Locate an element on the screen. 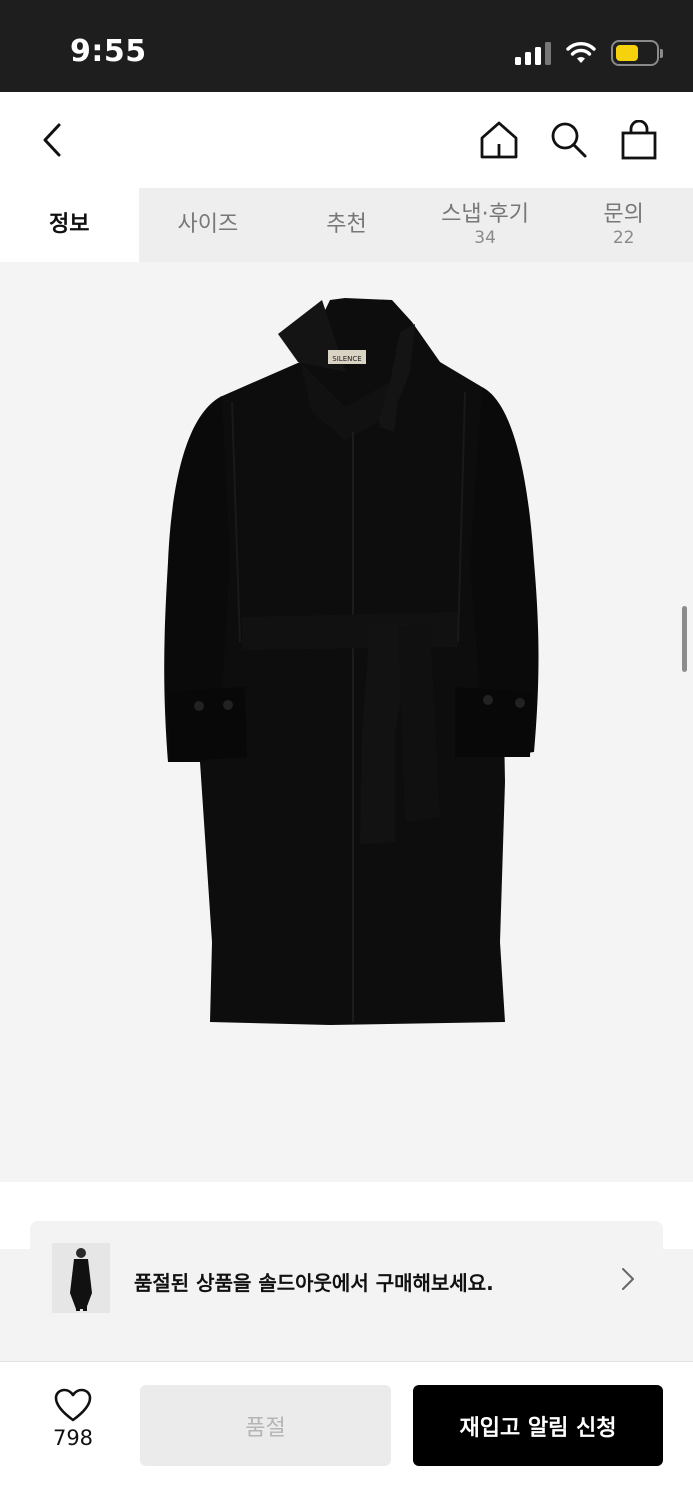  search-button is located at coordinates (569, 140).